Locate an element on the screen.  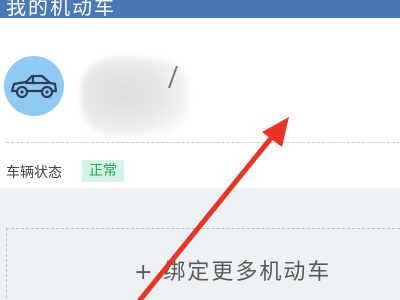
page-header: 我的机动车 is located at coordinates (200, 9).